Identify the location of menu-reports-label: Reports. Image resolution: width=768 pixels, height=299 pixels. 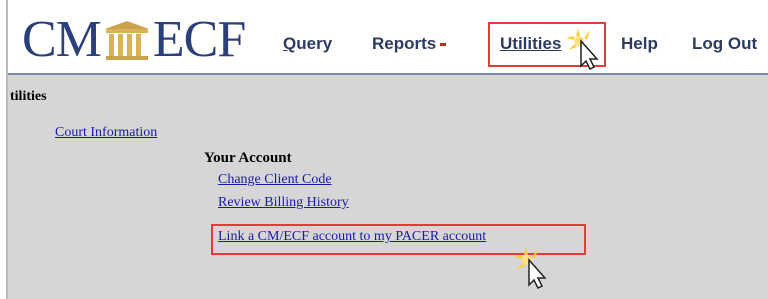
(404, 43).